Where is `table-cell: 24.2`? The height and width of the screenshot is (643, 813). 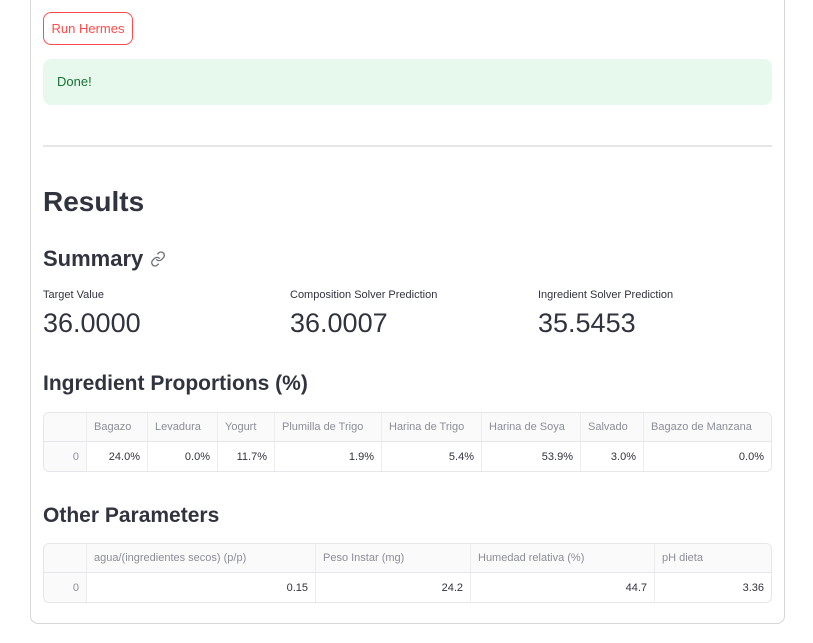 table-cell: 24.2 is located at coordinates (393, 587).